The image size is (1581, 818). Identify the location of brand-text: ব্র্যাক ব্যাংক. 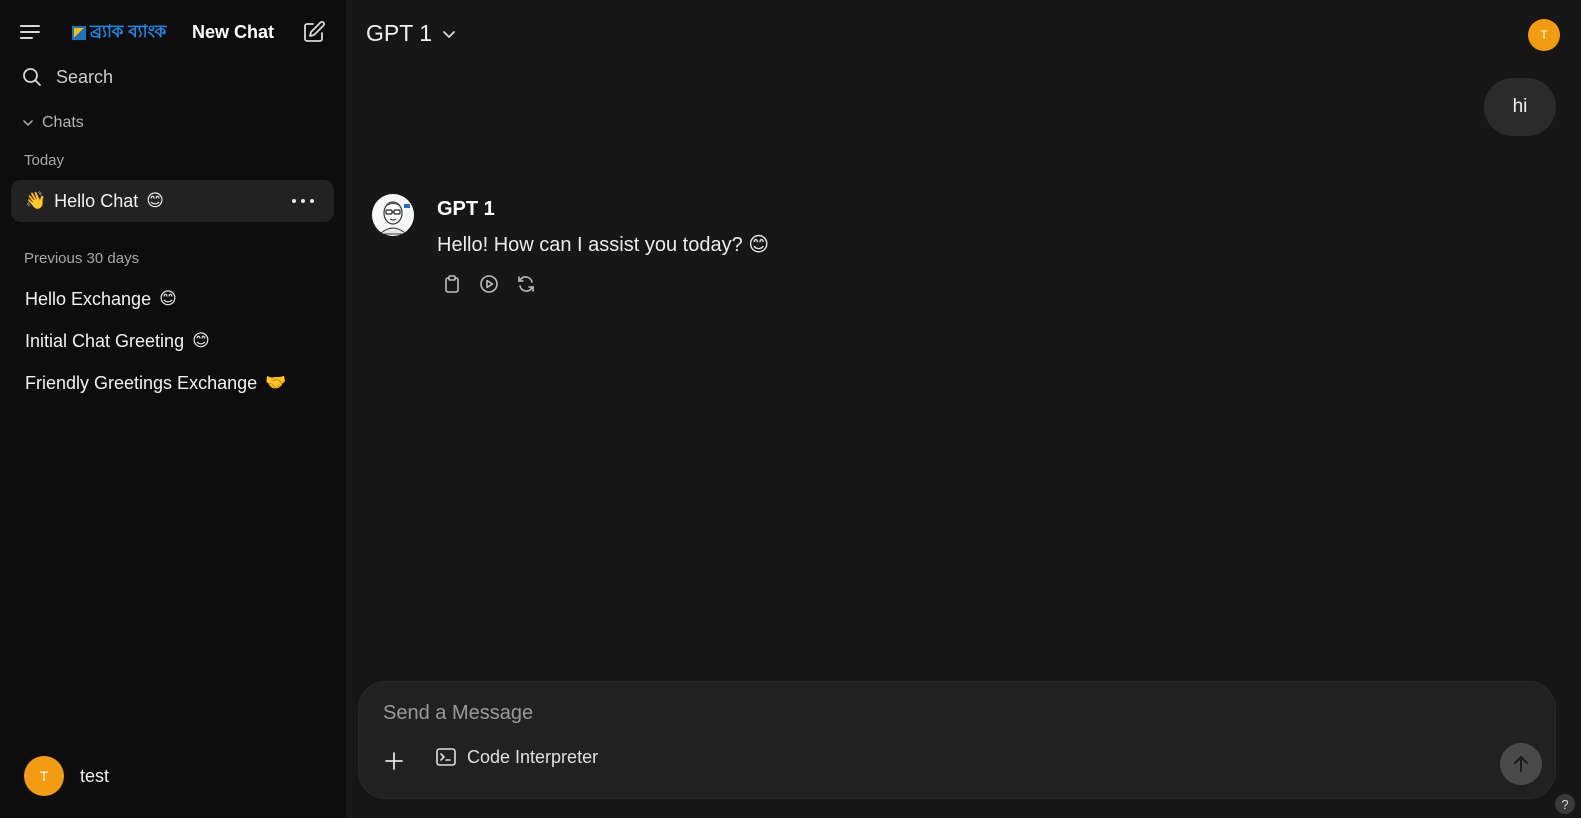
(128, 32).